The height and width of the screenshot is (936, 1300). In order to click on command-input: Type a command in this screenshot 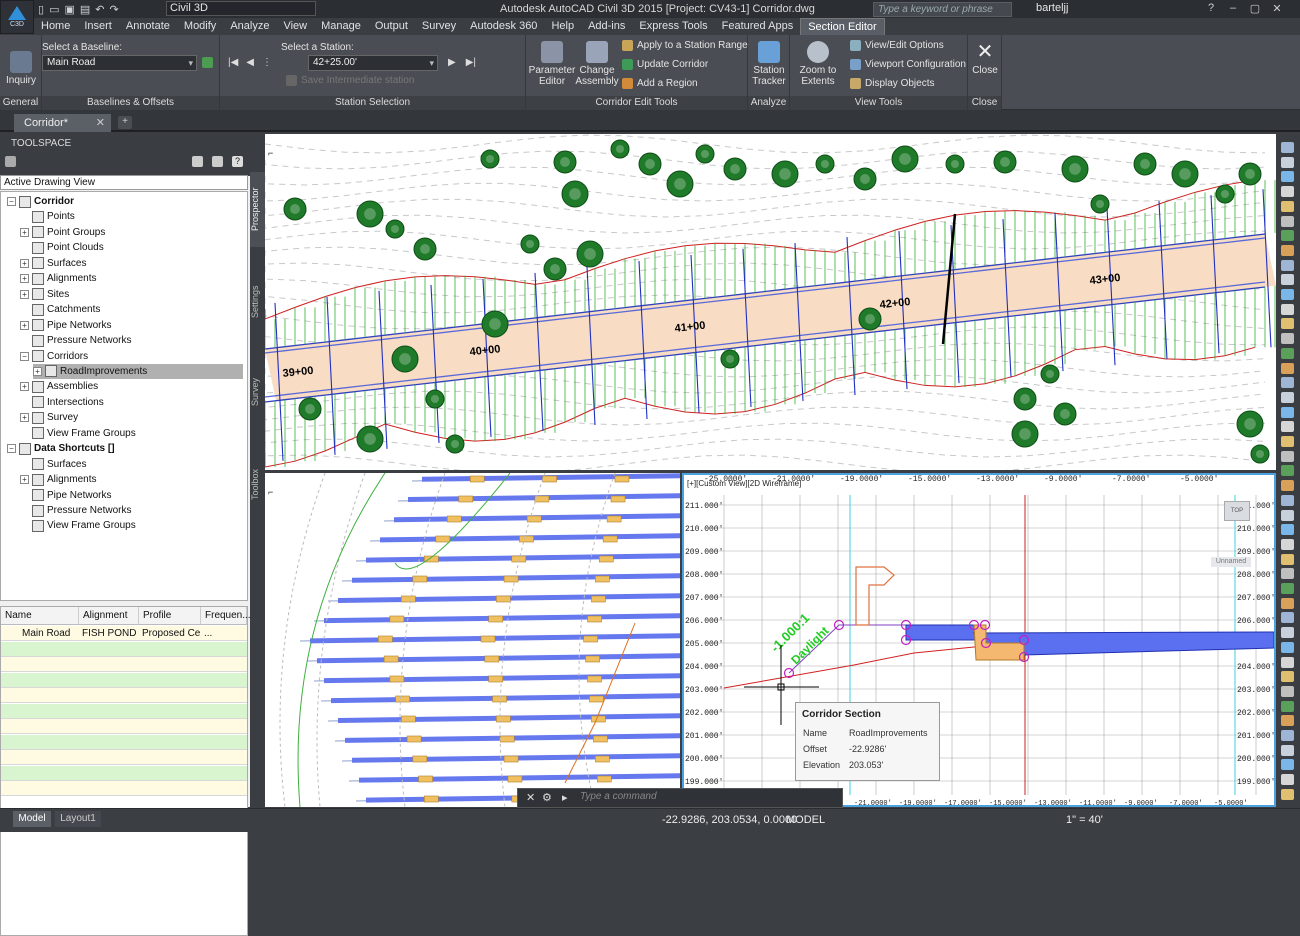, I will do `click(618, 796)`.